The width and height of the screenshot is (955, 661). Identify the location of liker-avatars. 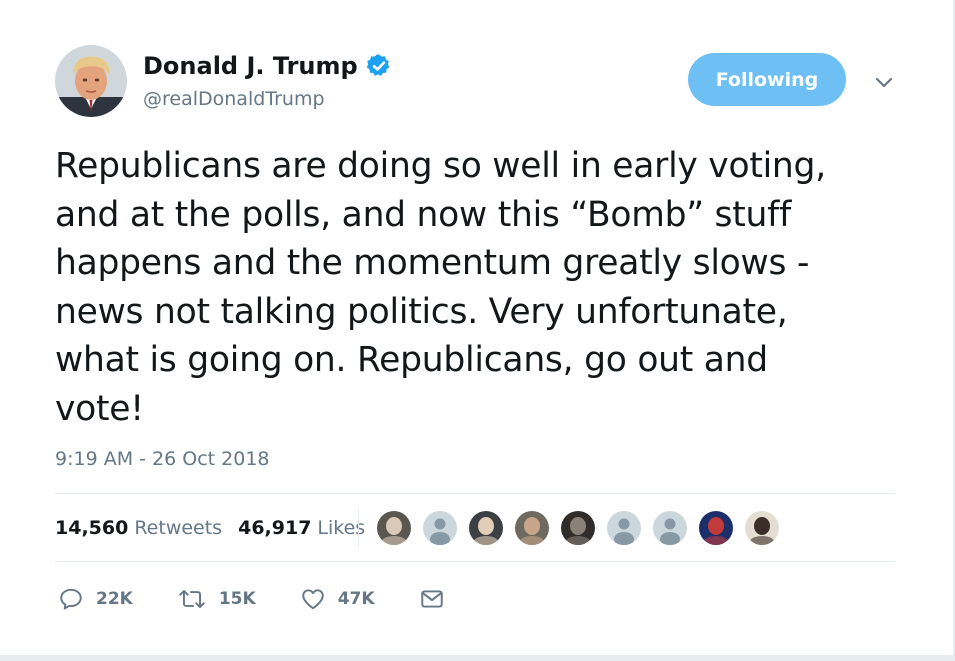
(582, 528).